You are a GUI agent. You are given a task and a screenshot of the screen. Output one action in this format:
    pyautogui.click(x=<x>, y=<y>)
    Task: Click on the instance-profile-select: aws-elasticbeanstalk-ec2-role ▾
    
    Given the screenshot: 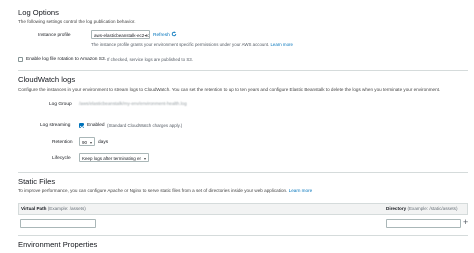 What is the action you would take?
    pyautogui.click(x=120, y=34)
    